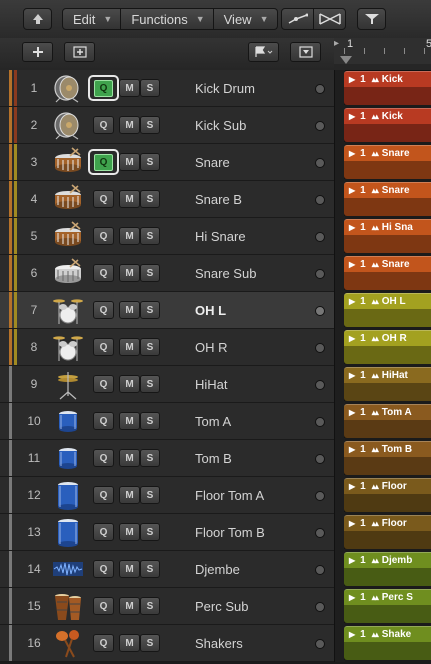  What do you see at coordinates (229, 495) in the screenshot?
I see `track-name: Floor Tom A` at bounding box center [229, 495].